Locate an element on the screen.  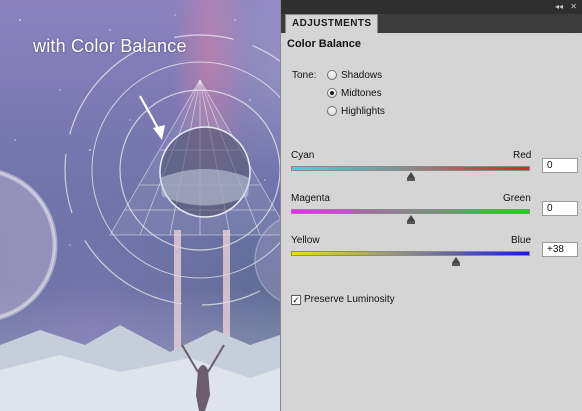
panel-menu-icon: ▾≡ is located at coordinates (572, 37).